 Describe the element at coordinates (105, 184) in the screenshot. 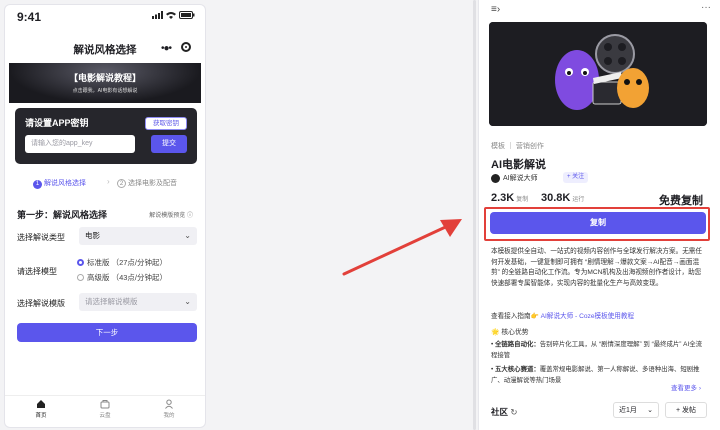

I see `step-indicator: 1 解说风格选择 › 2 选择电影及配音` at that location.